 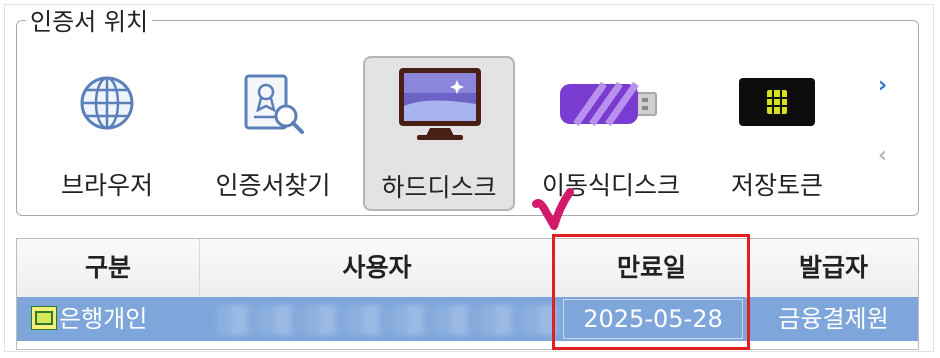 What do you see at coordinates (882, 155) in the screenshot?
I see `prev-arrow-icon: ‹` at bounding box center [882, 155].